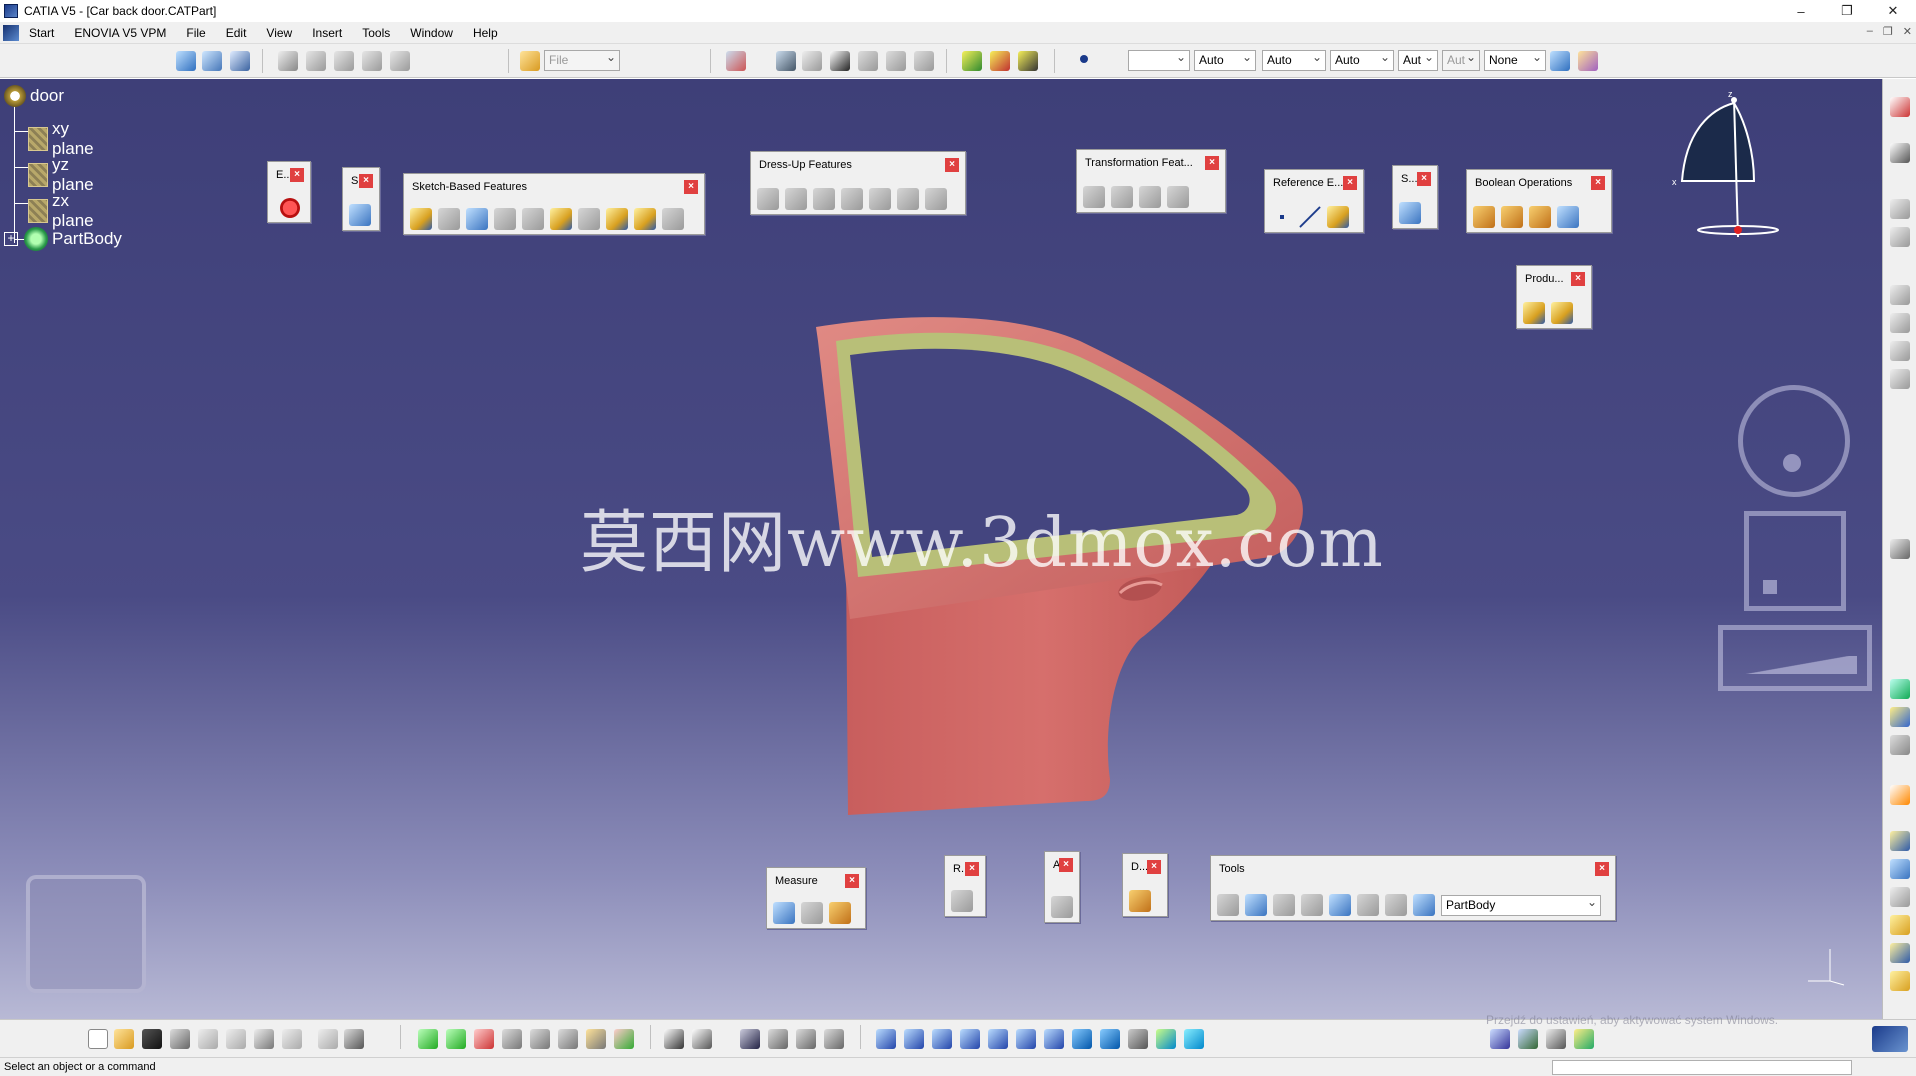 This screenshot has height=1076, width=1916. What do you see at coordinates (1026, 1039) in the screenshot?
I see `zoom-out-icon` at bounding box center [1026, 1039].